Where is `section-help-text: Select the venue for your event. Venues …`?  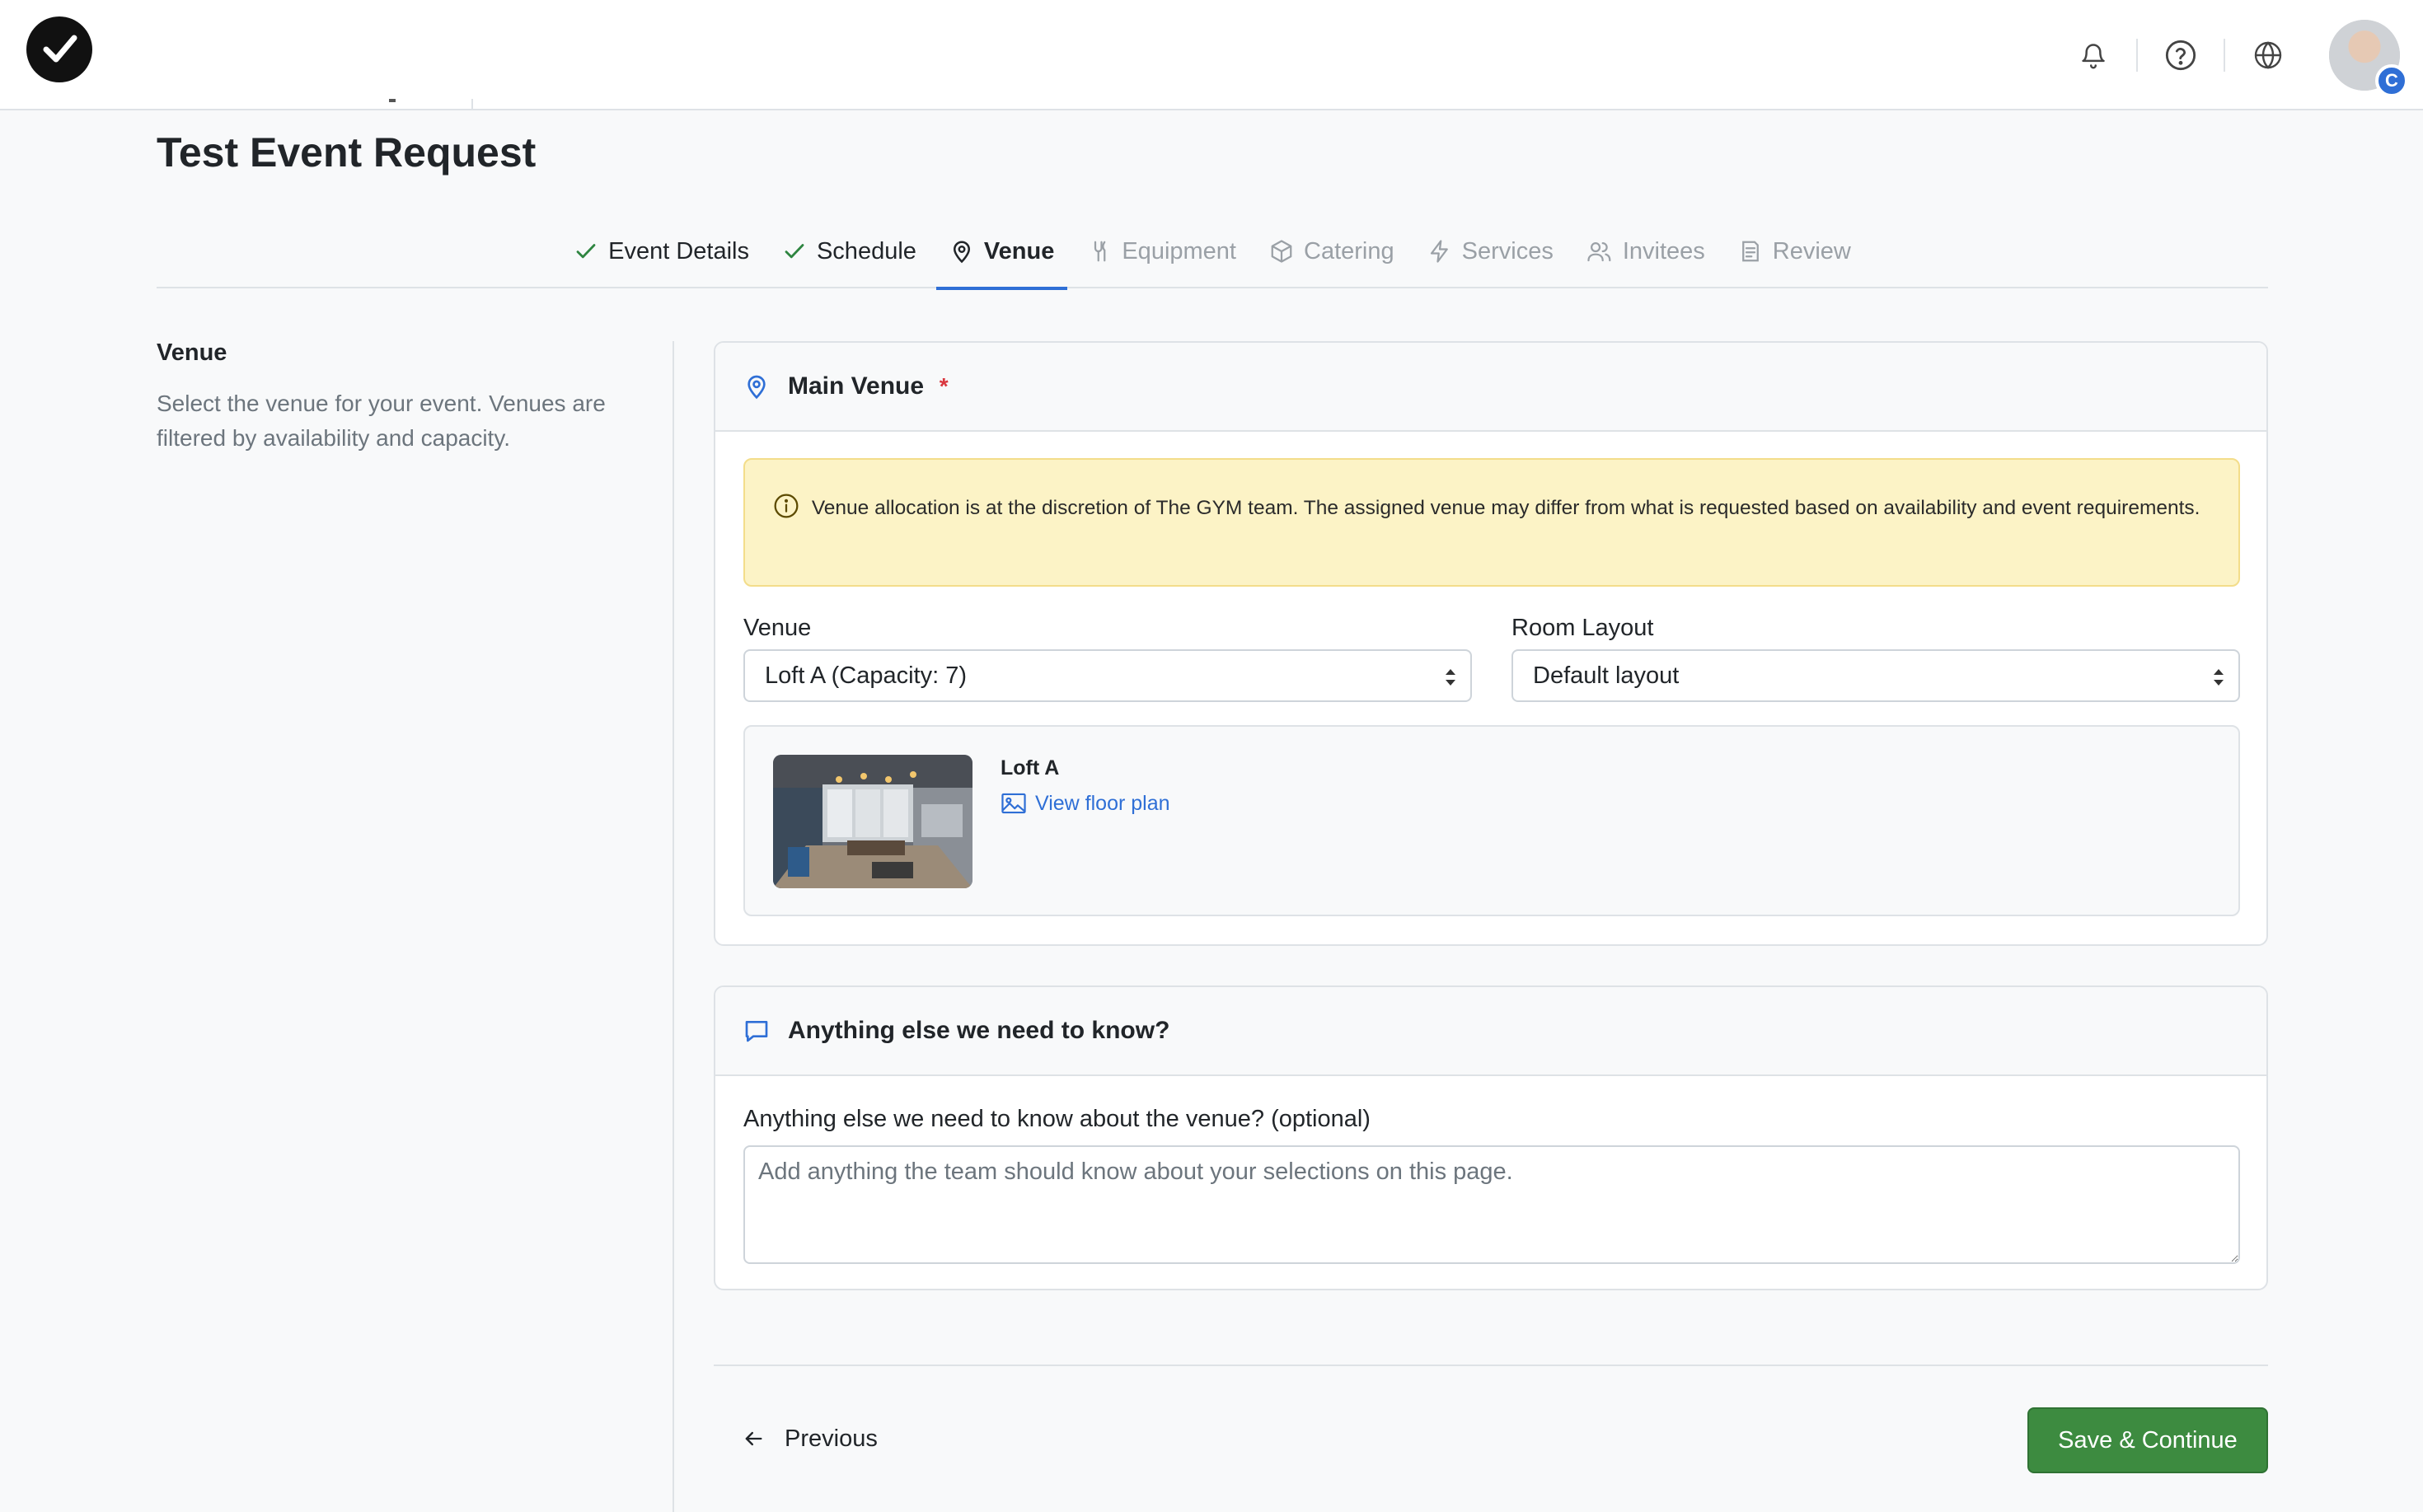 section-help-text: Select the venue for your event. Venues … is located at coordinates (382, 421).